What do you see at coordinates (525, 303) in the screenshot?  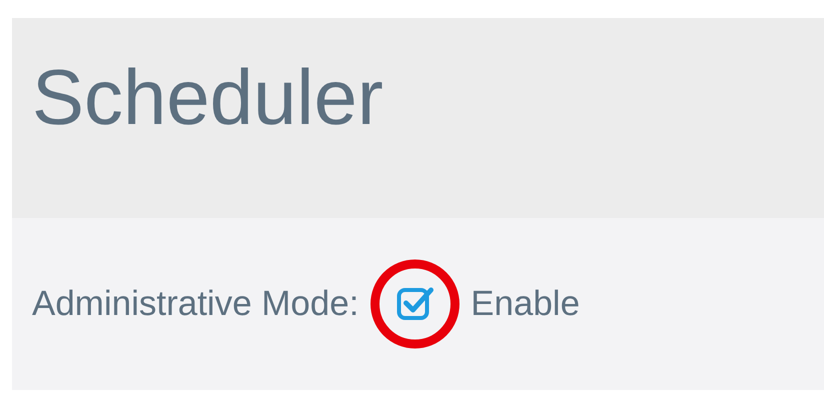 I see `option-label: Enable` at bounding box center [525, 303].